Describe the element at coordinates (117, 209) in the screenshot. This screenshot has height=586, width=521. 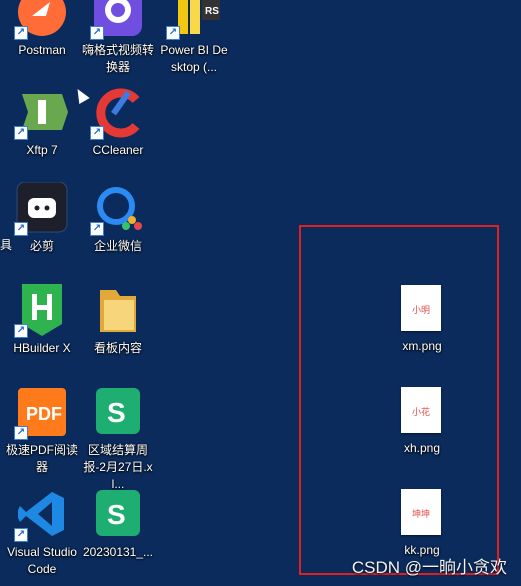
I see `wecom-icon: ↗` at that location.